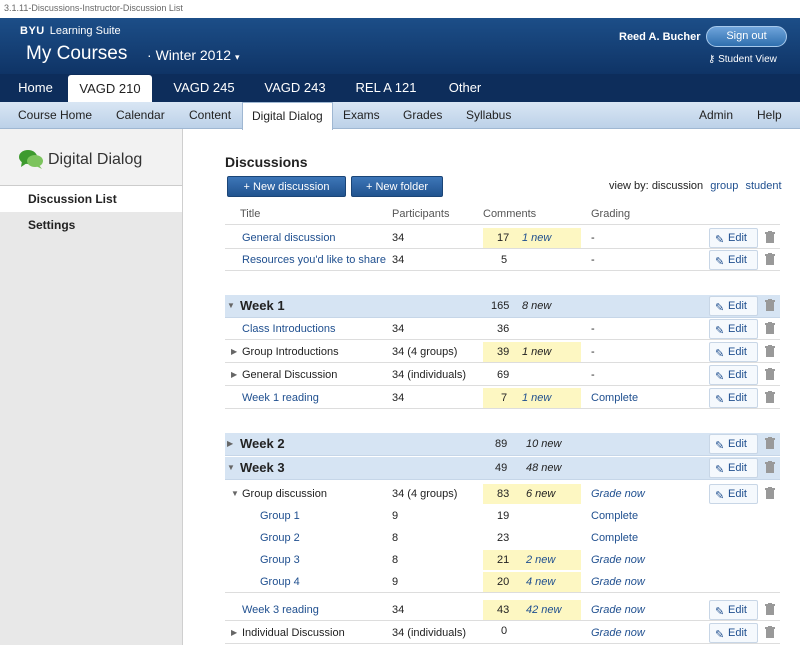  Describe the element at coordinates (290, 352) in the screenshot. I see `discussion-title: Group Introductions` at that location.